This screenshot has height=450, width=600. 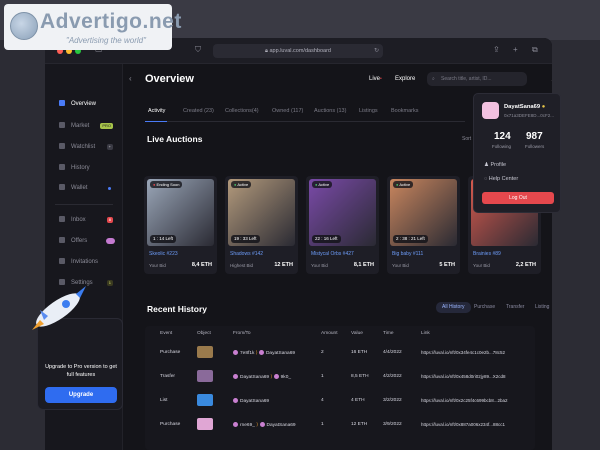 I want to click on status-text: Ending Soon, so click(x=168, y=184).